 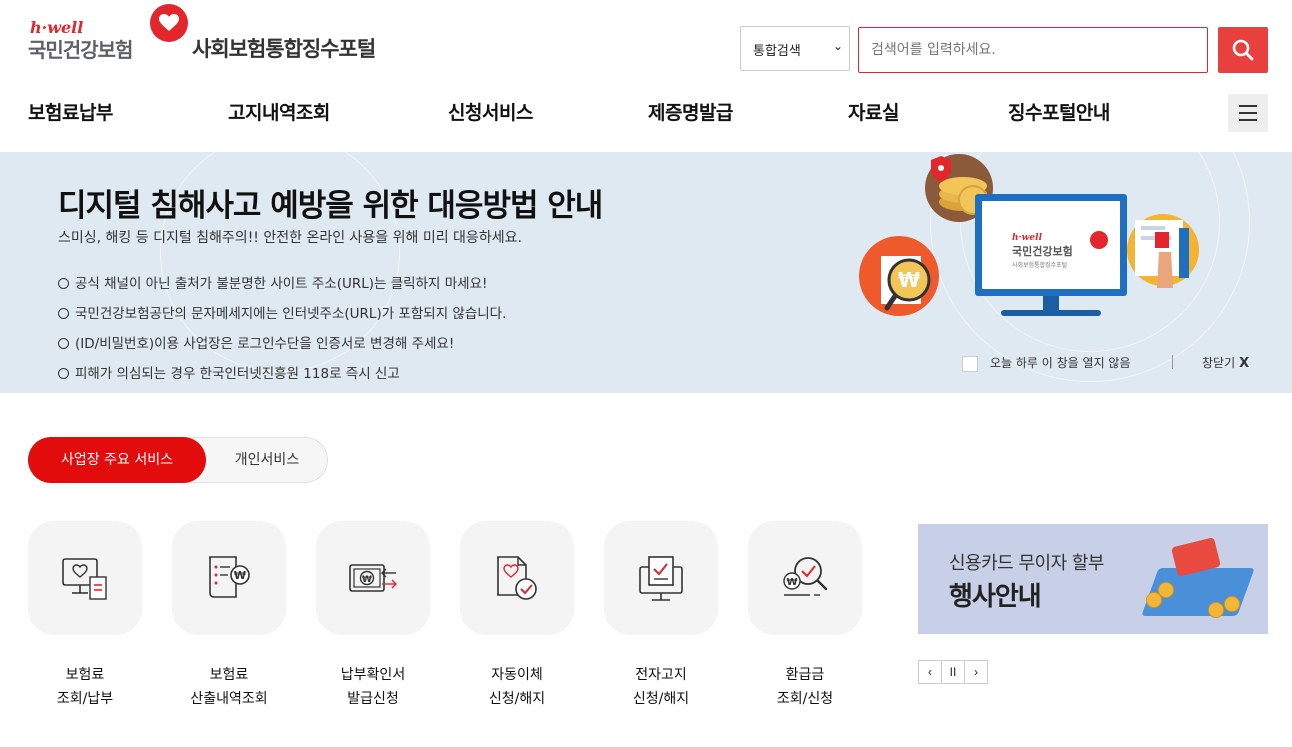 I want to click on banner-bullet: 피해가 의심되는 경우 한국인터넷진흥원 118로 즉시 신고, so click(x=229, y=372).